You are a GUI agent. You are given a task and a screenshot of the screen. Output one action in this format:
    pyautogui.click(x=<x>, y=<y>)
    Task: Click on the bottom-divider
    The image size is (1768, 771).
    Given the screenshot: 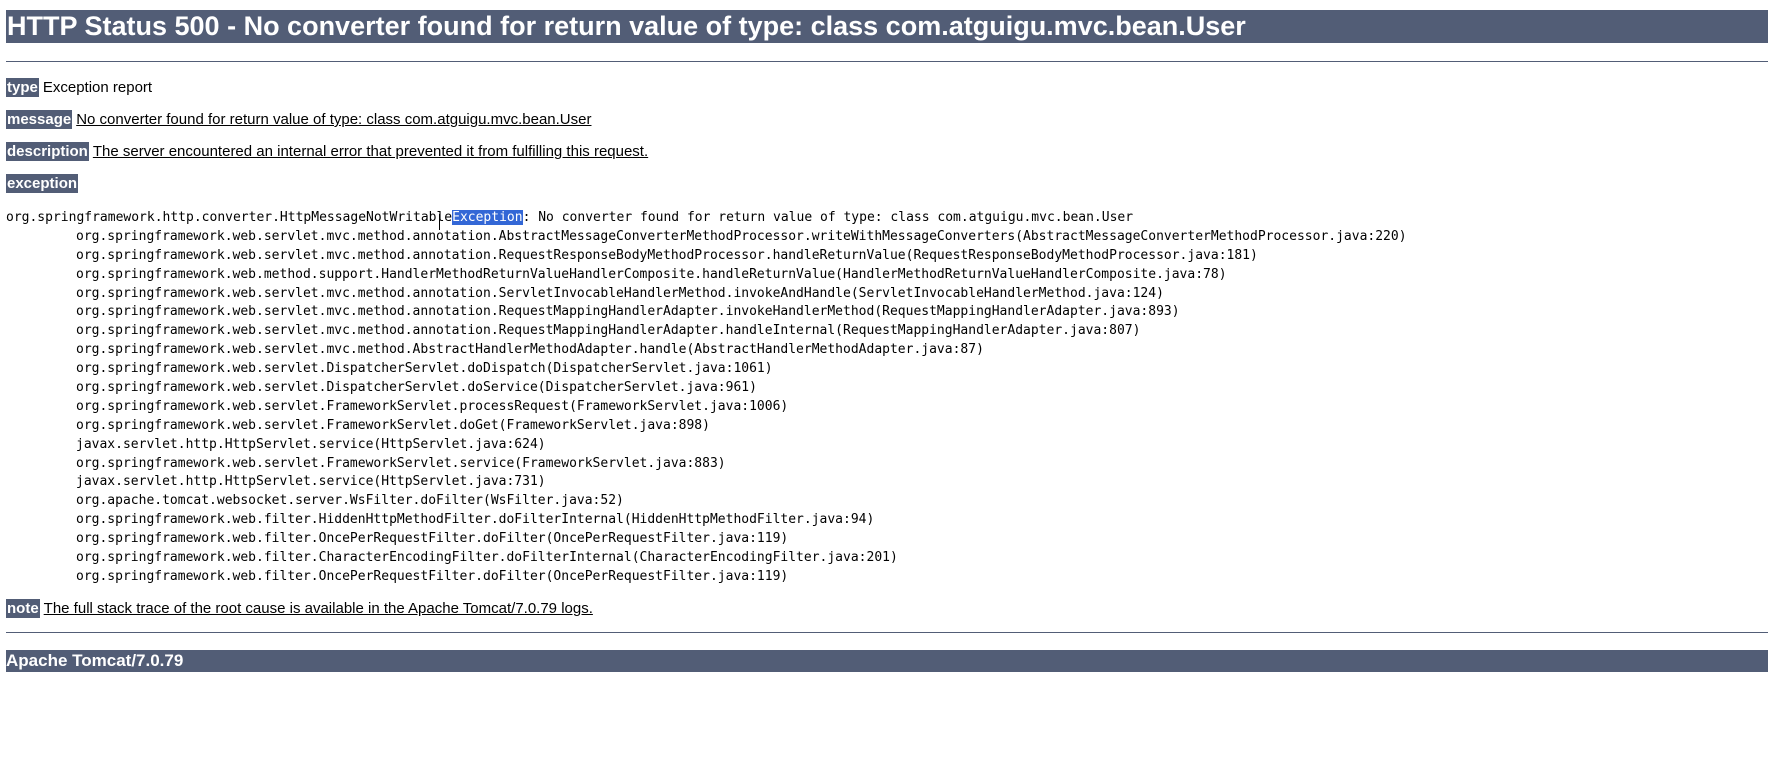 What is the action you would take?
    pyautogui.click(x=887, y=632)
    